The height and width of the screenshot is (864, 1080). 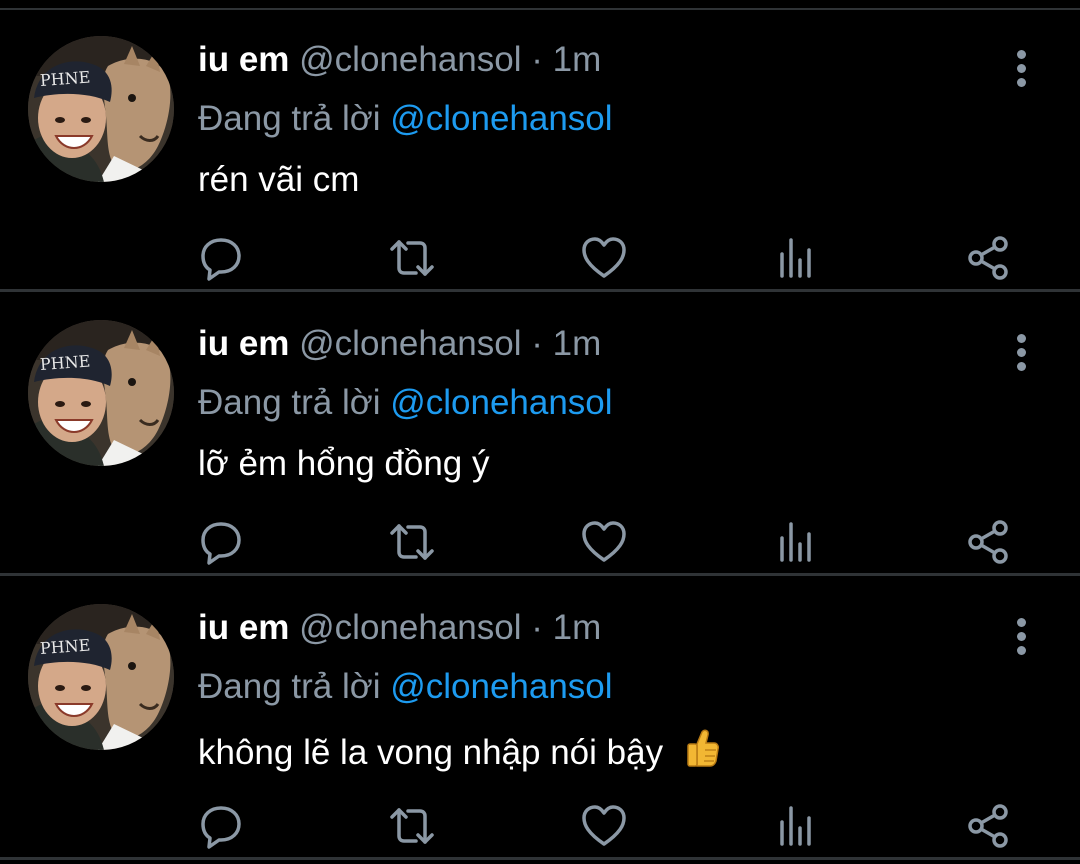 I want to click on tweet-text: không lẽ la vong nhập nói bậy, so click(x=458, y=752).